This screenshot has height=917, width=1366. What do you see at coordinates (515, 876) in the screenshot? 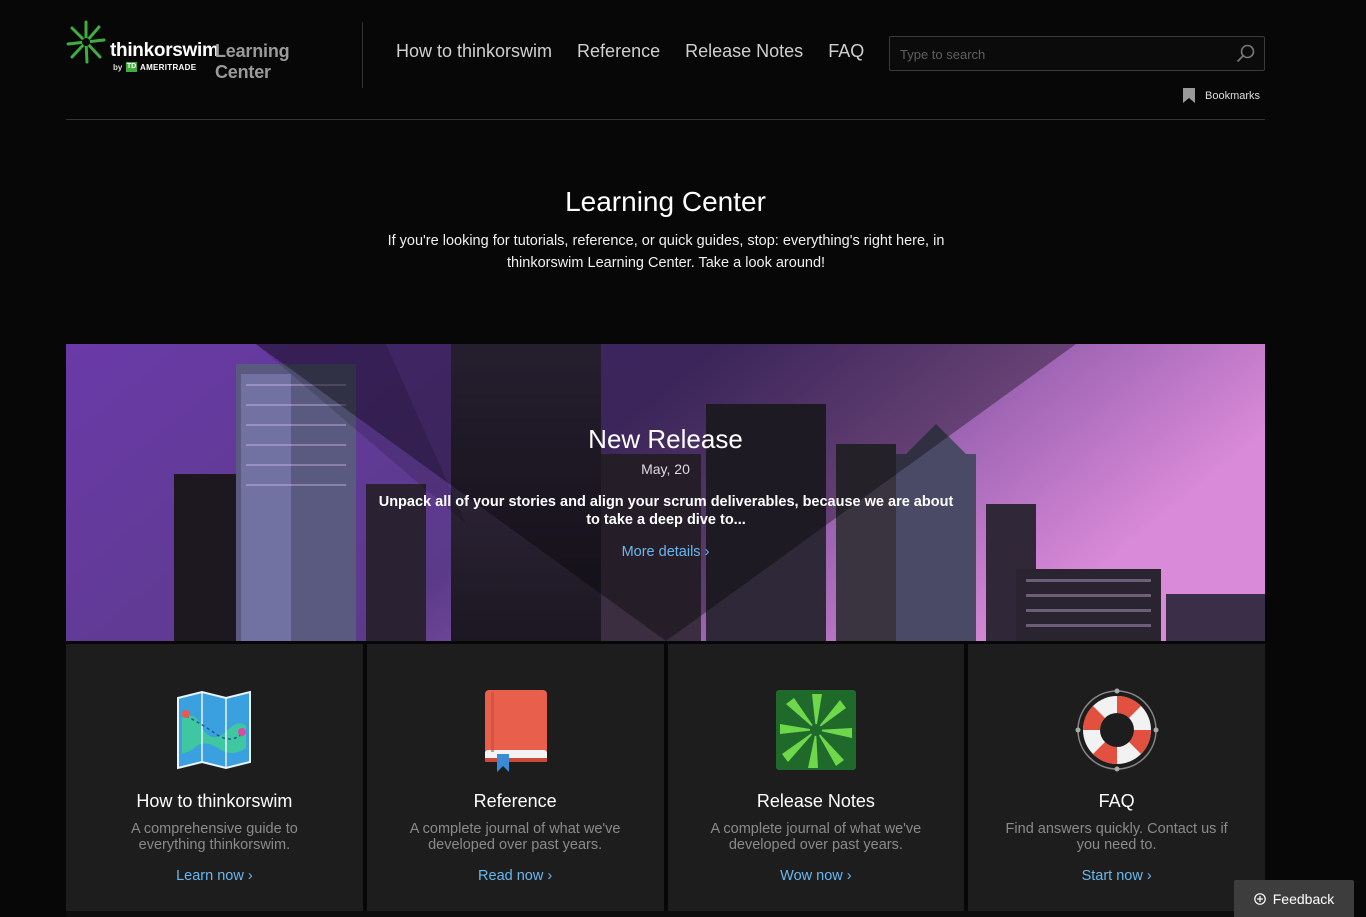
I see `read-now-link: Read now ›` at bounding box center [515, 876].